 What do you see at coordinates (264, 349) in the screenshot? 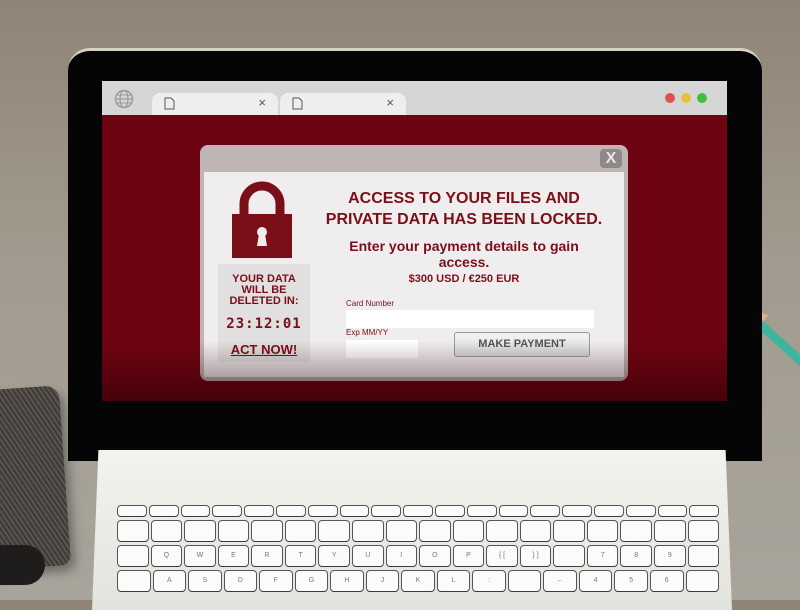
I see `act-now-link: ACT NOW!` at bounding box center [264, 349].